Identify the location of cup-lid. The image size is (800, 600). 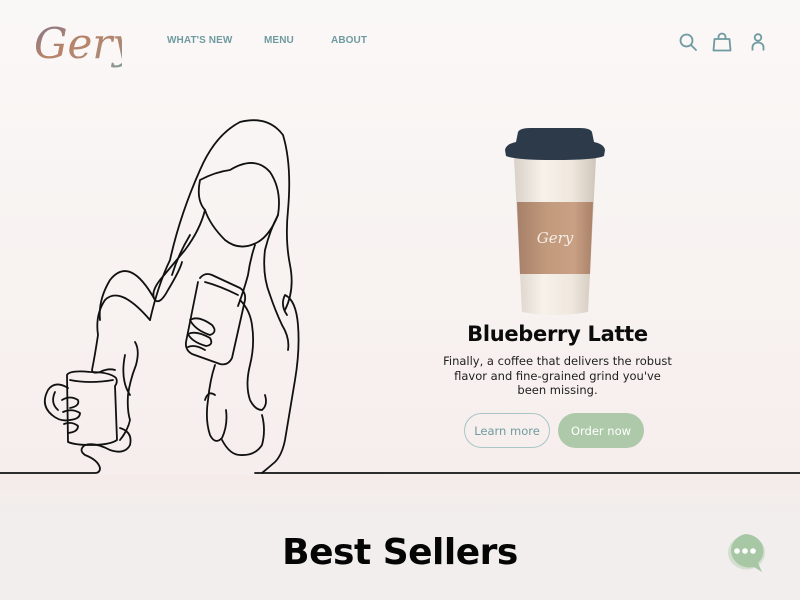
(555, 144).